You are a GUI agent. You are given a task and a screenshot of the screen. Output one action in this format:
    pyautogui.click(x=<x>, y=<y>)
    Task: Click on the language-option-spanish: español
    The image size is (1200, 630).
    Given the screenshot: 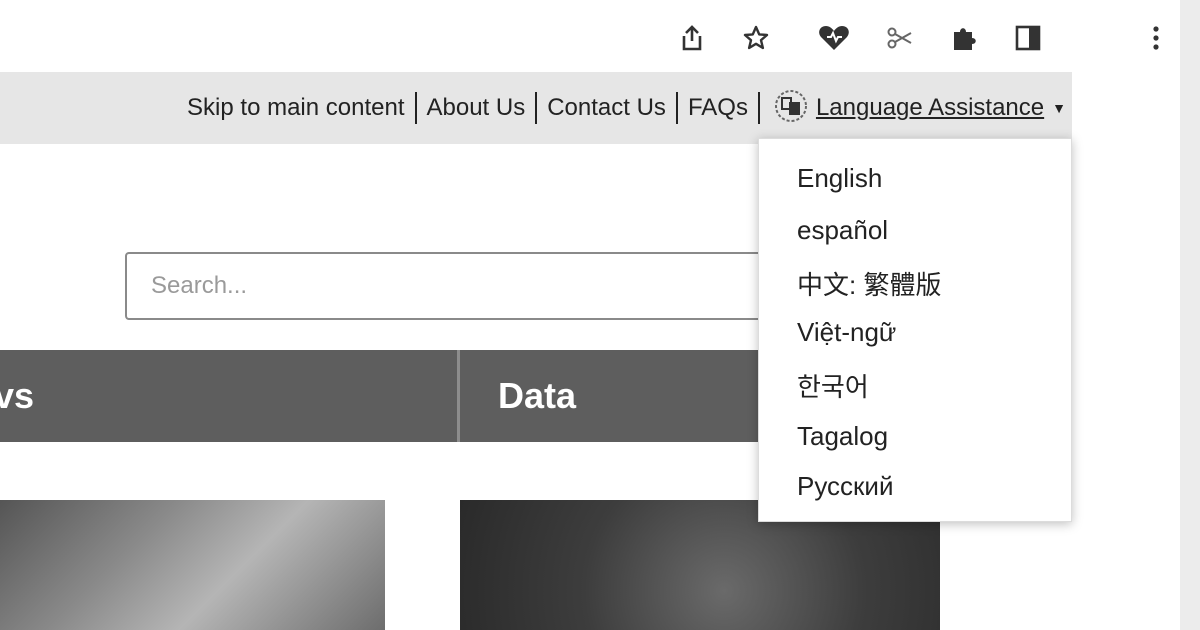 What is the action you would take?
    pyautogui.click(x=842, y=230)
    